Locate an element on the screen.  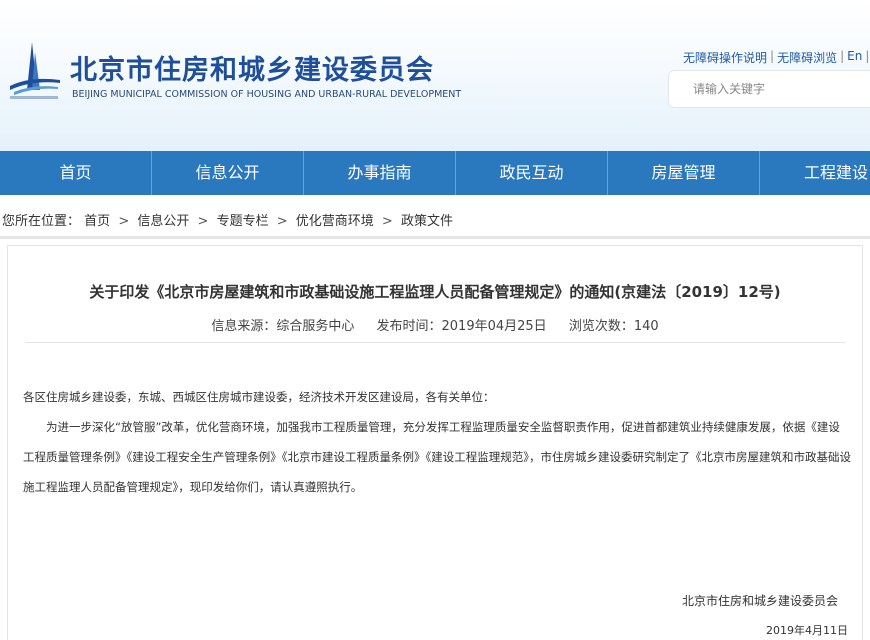
site-logo-icon is located at coordinates (34, 71).